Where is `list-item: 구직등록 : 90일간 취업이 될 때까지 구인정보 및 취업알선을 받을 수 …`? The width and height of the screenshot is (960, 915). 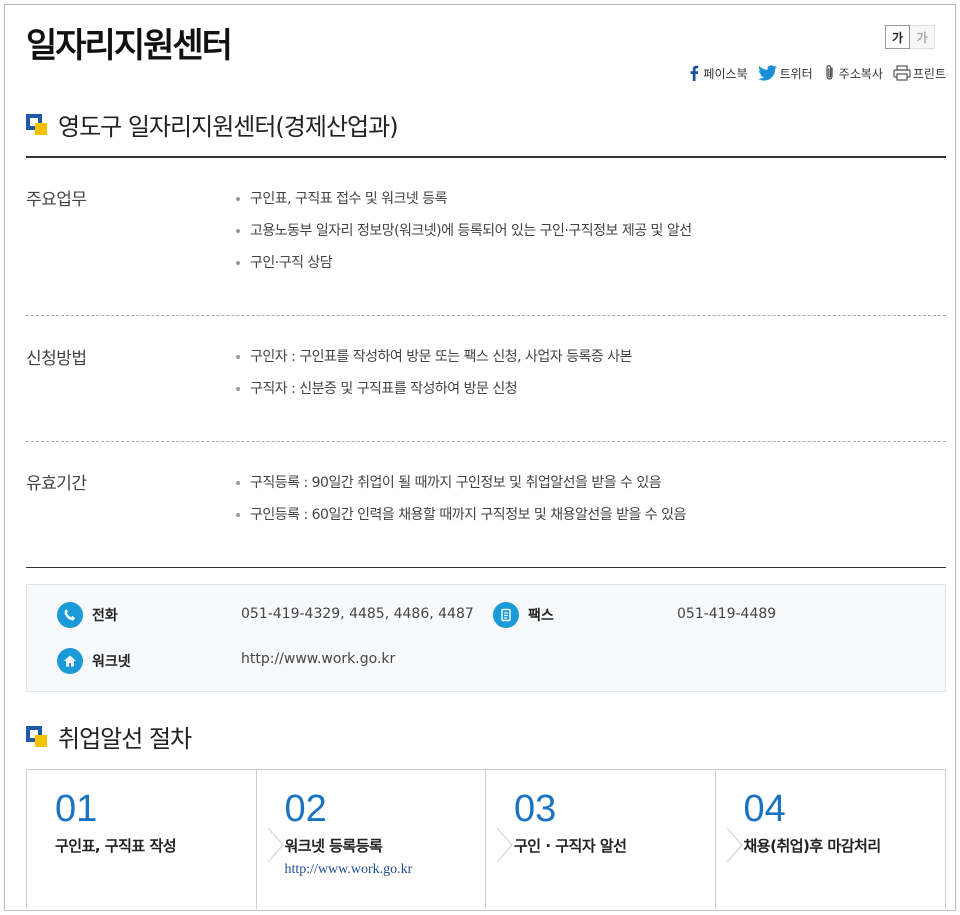 list-item: 구직등록 : 90일간 취업이 될 때까지 구인정보 및 취업알선을 받을 수 … is located at coordinates (459, 487).